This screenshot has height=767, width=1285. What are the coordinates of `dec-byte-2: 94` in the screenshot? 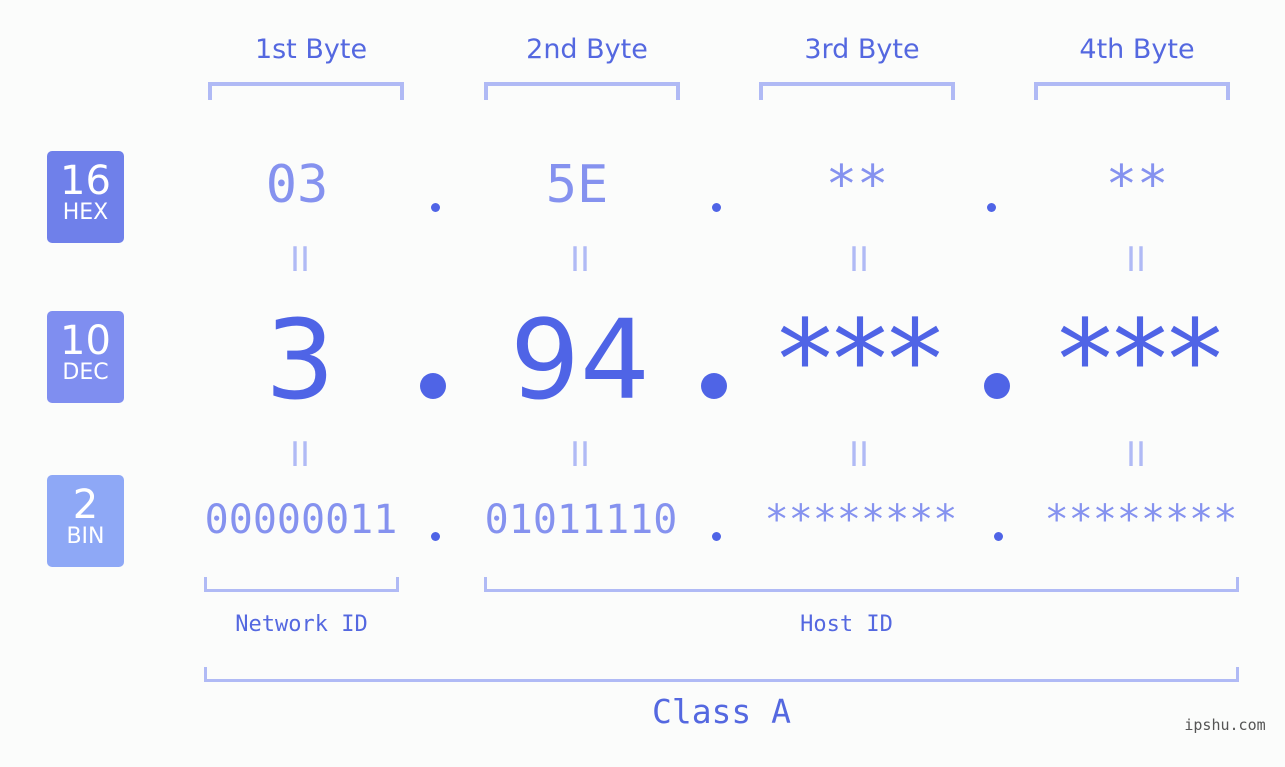 It's located at (580, 360).